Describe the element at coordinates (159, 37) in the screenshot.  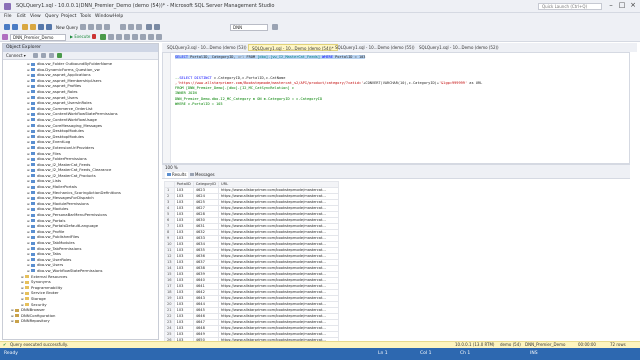
I see `uncomment-icon` at that location.